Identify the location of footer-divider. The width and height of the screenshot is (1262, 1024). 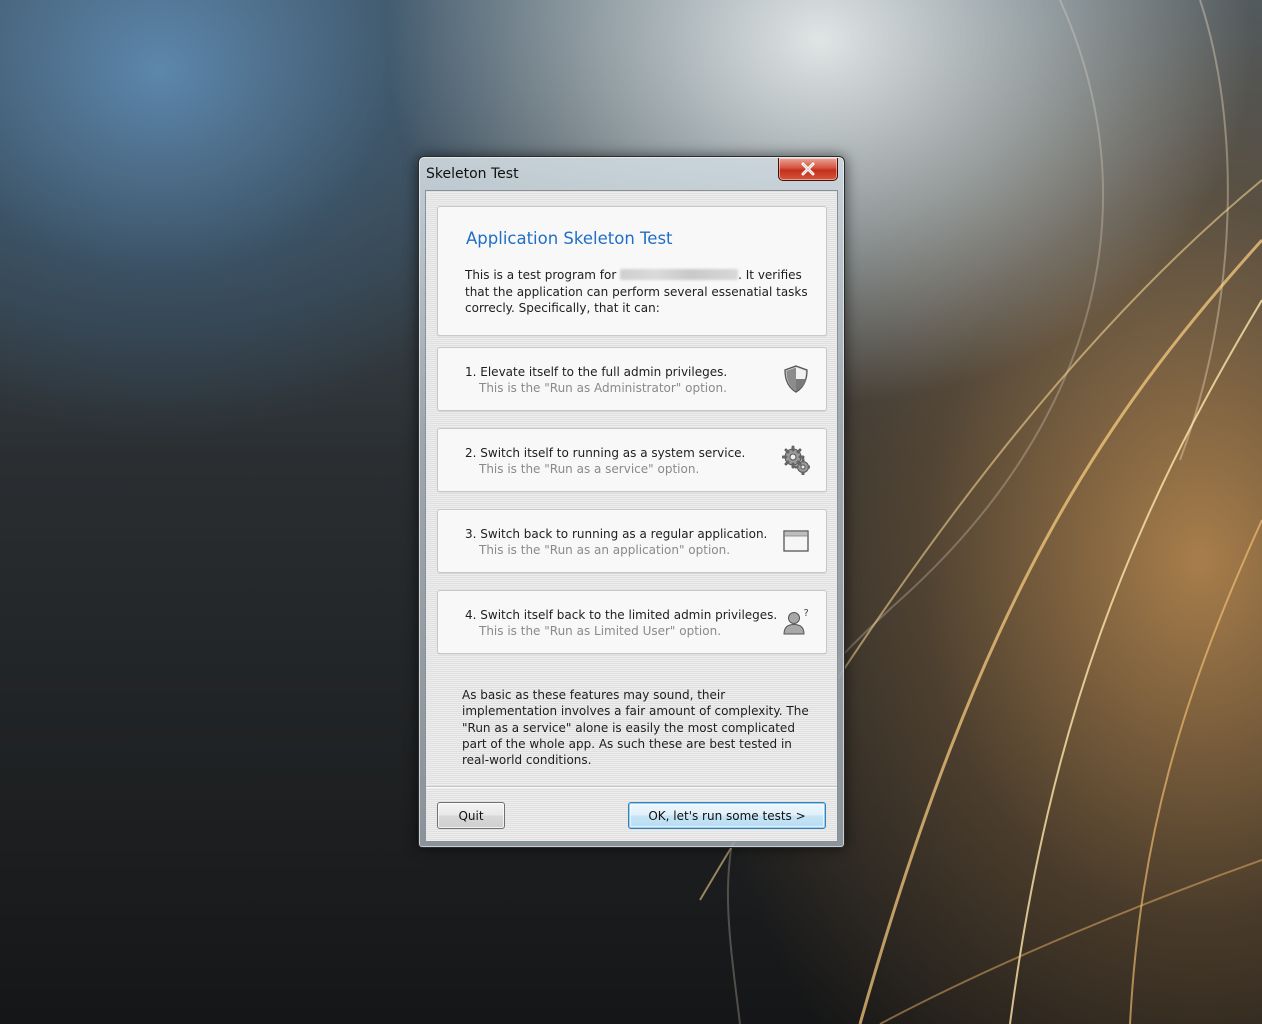
(631, 787).